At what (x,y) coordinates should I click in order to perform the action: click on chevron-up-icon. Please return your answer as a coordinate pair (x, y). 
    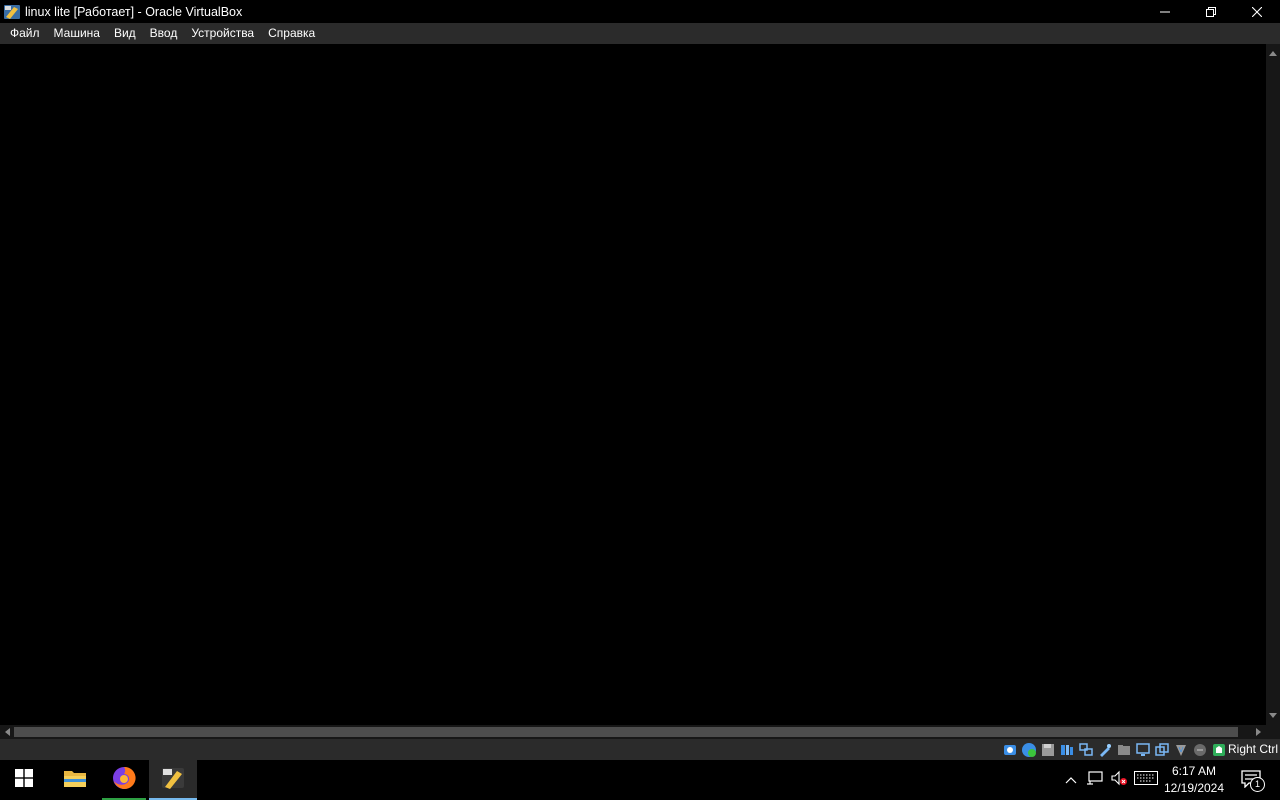
    Looking at the image, I should click on (1071, 780).